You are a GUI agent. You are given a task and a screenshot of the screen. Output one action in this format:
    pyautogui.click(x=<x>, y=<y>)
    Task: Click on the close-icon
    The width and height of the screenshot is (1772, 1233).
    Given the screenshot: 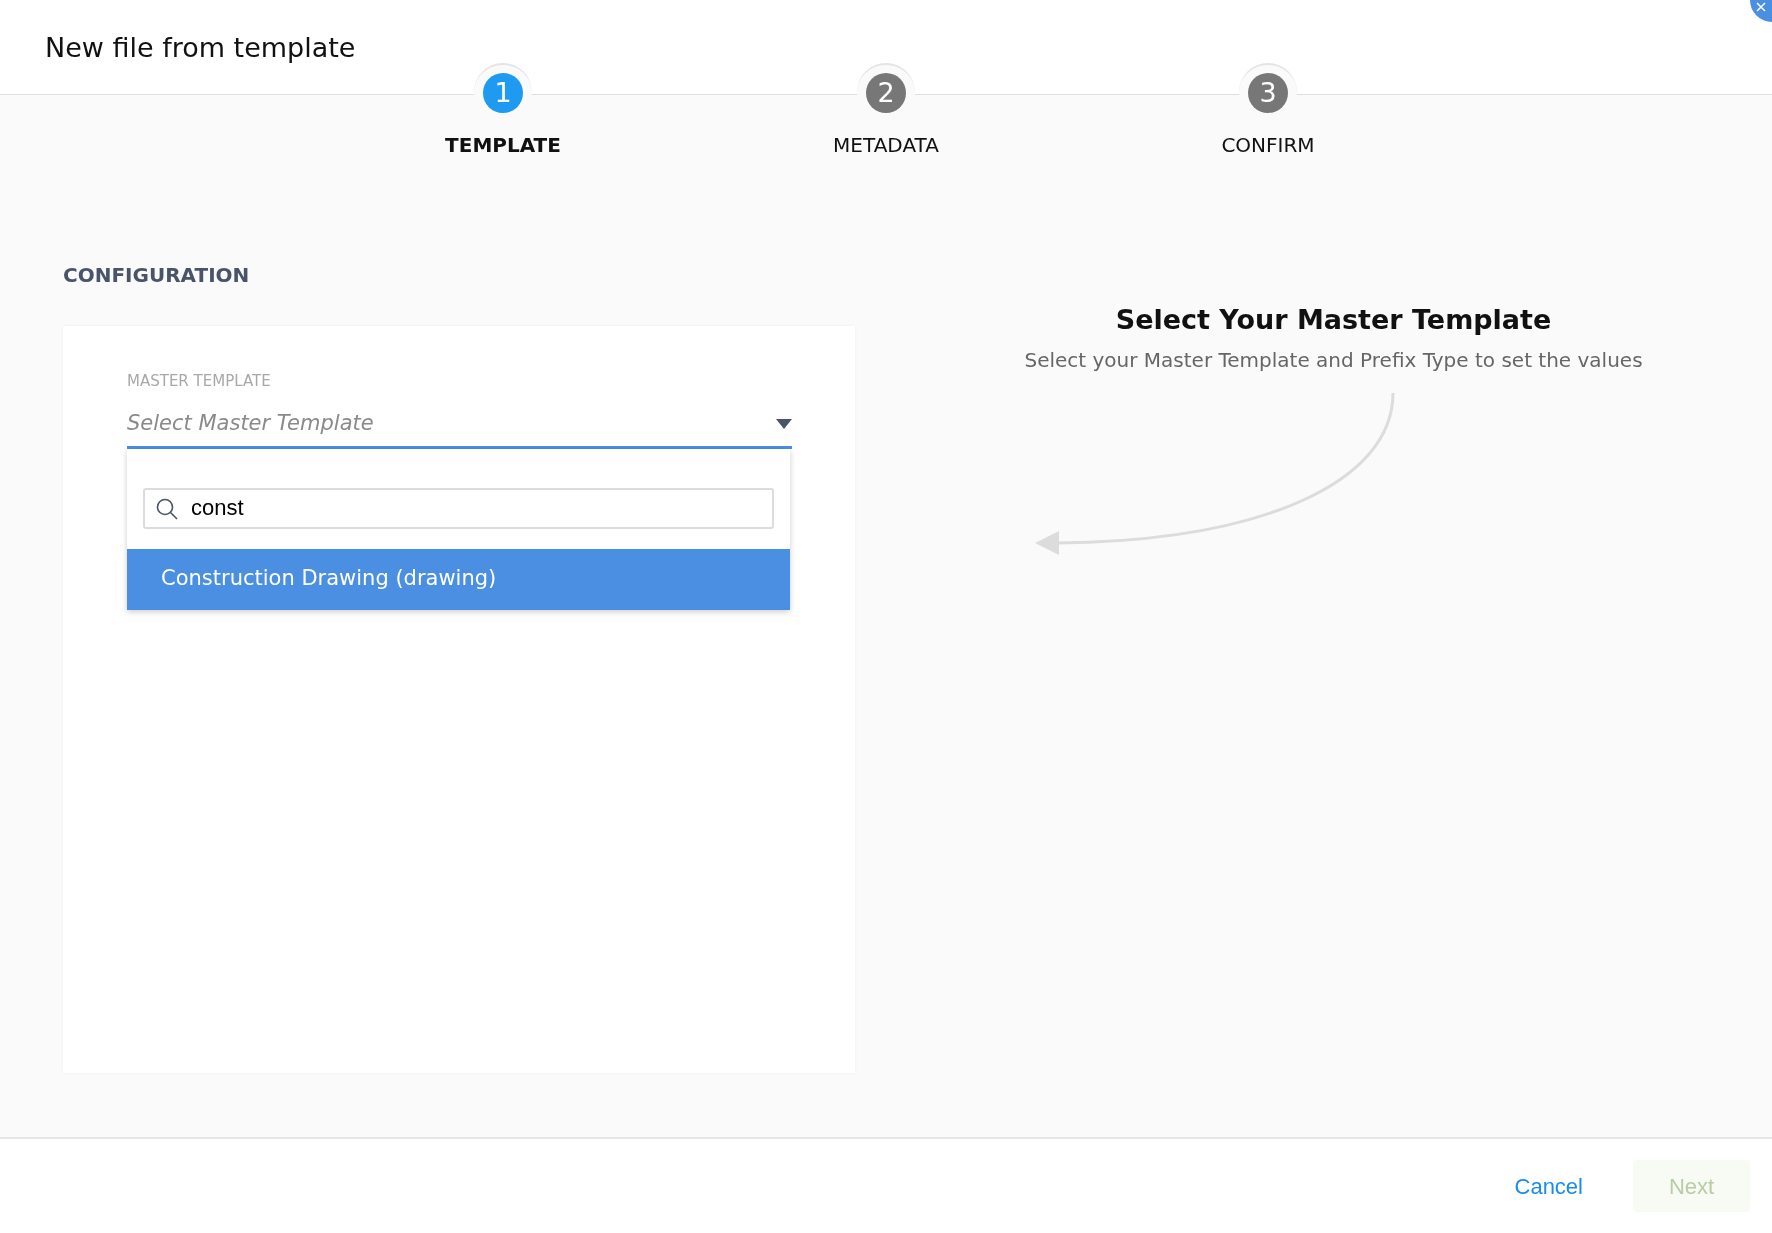 What is the action you would take?
    pyautogui.click(x=1761, y=7)
    